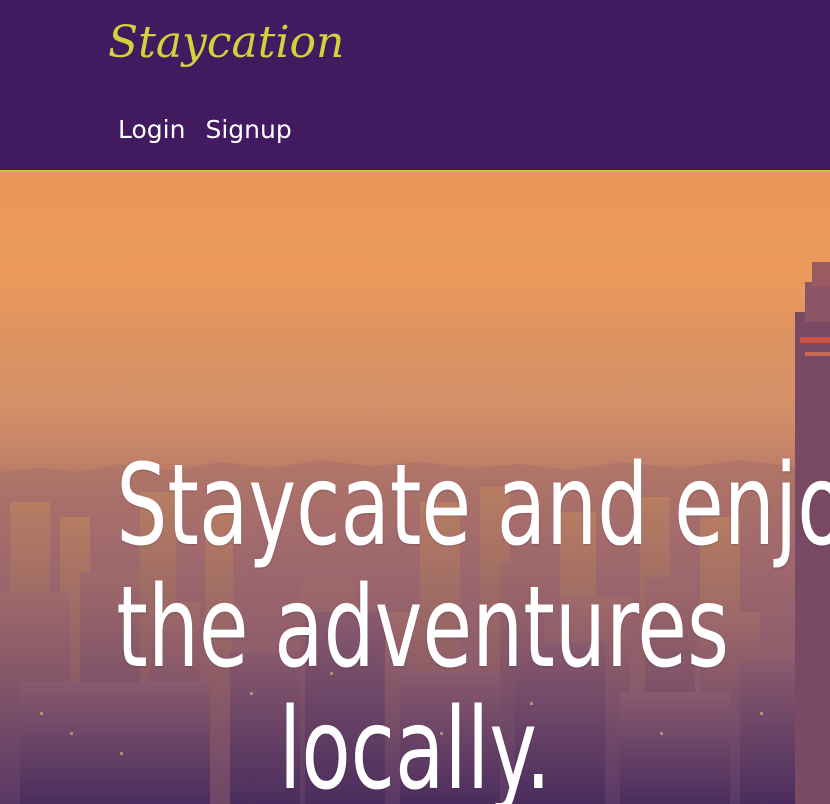 This screenshot has height=804, width=830. I want to click on top-nav: Login Signup, so click(205, 130).